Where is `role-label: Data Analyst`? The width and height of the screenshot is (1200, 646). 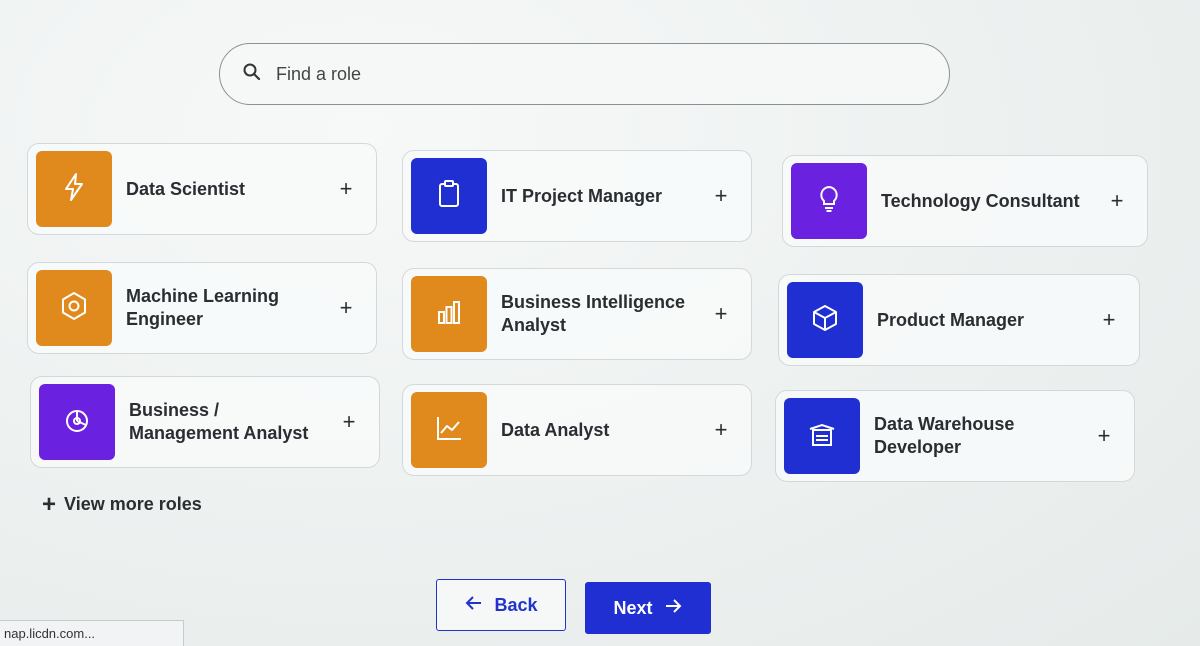 role-label: Data Analyst is located at coordinates (555, 429).